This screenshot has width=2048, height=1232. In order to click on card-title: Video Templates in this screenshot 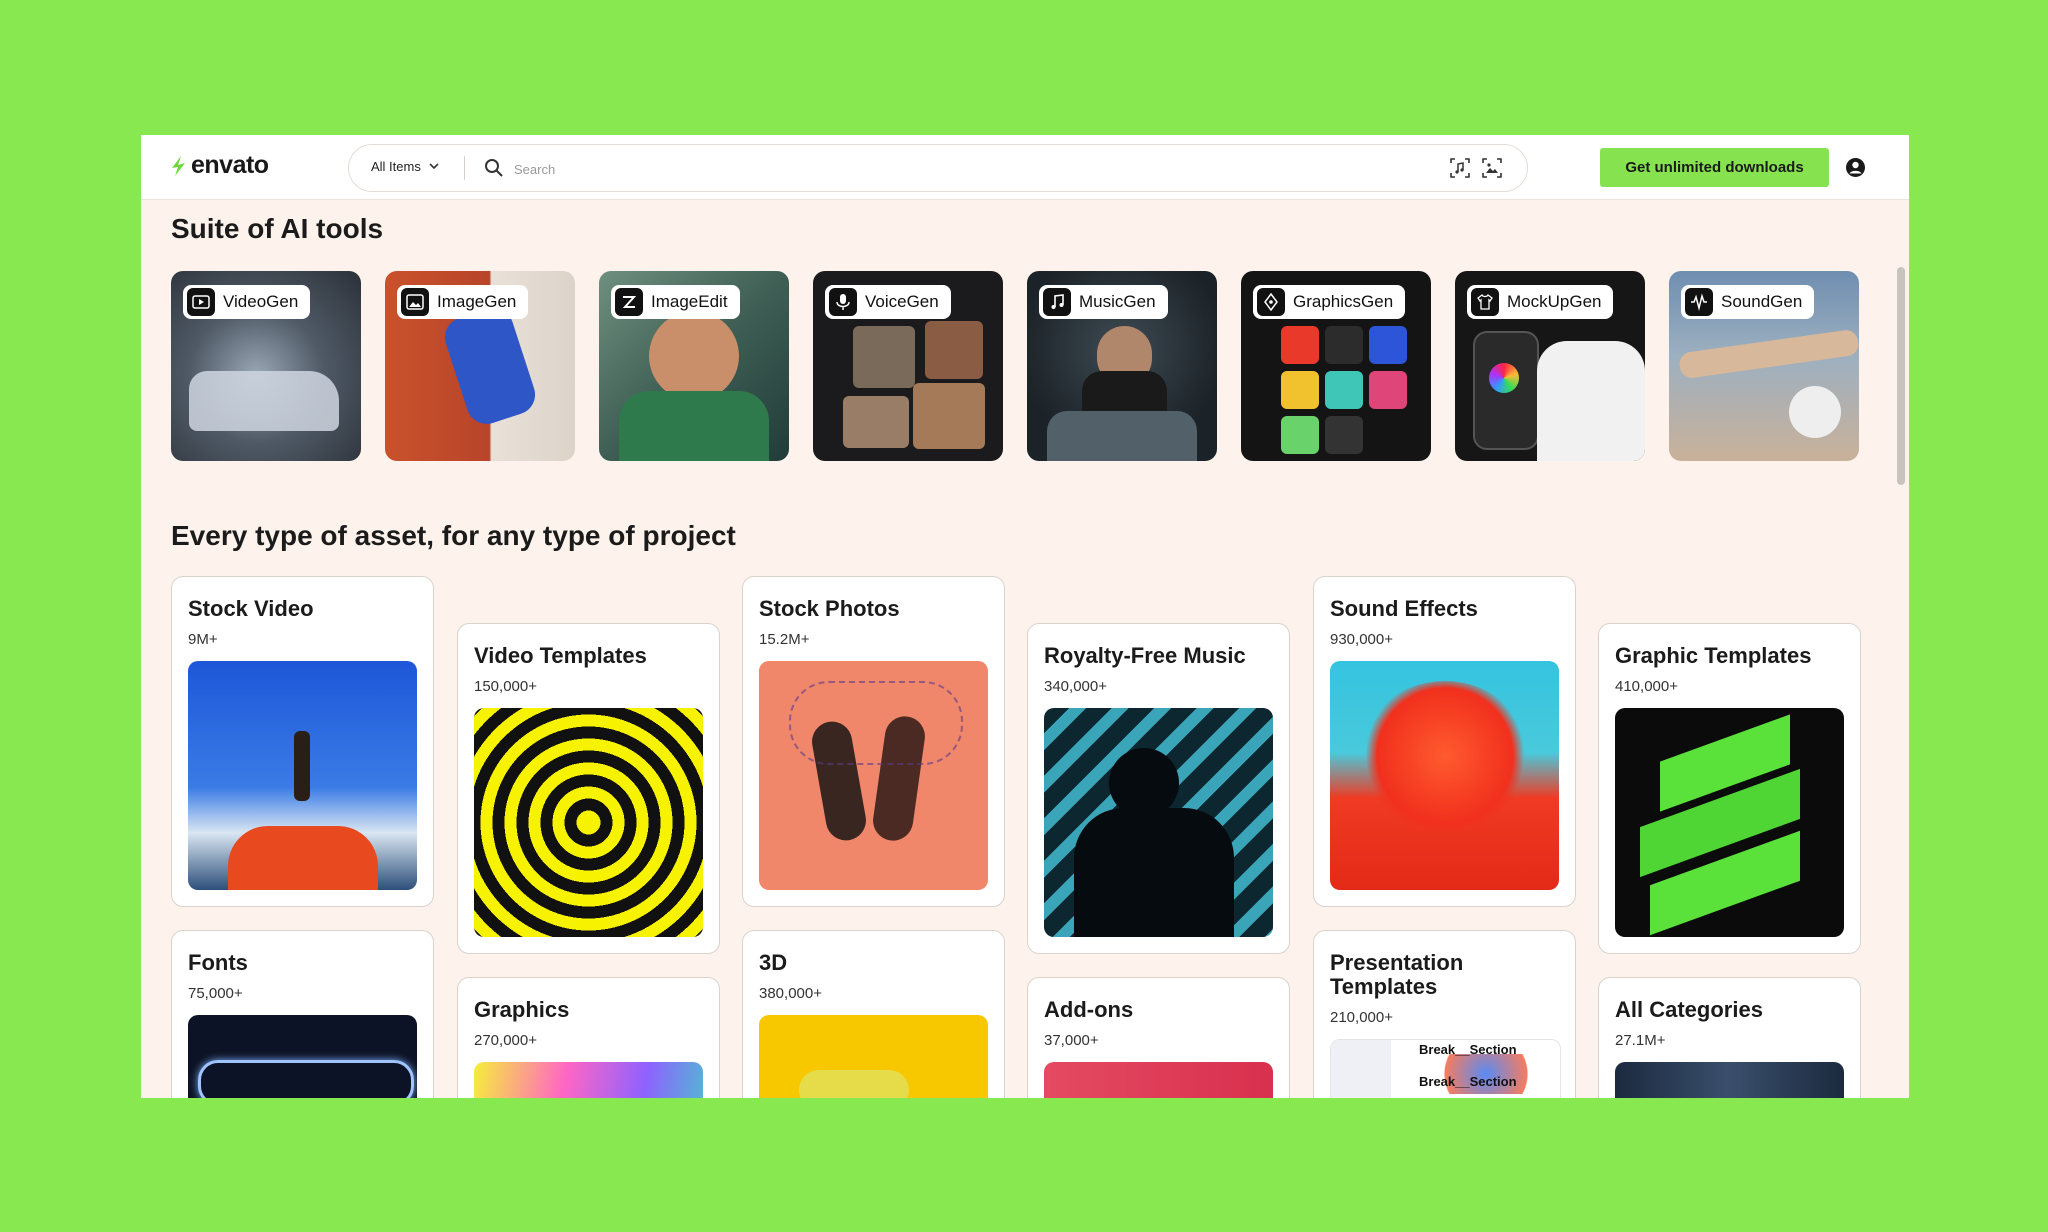, I will do `click(560, 655)`.